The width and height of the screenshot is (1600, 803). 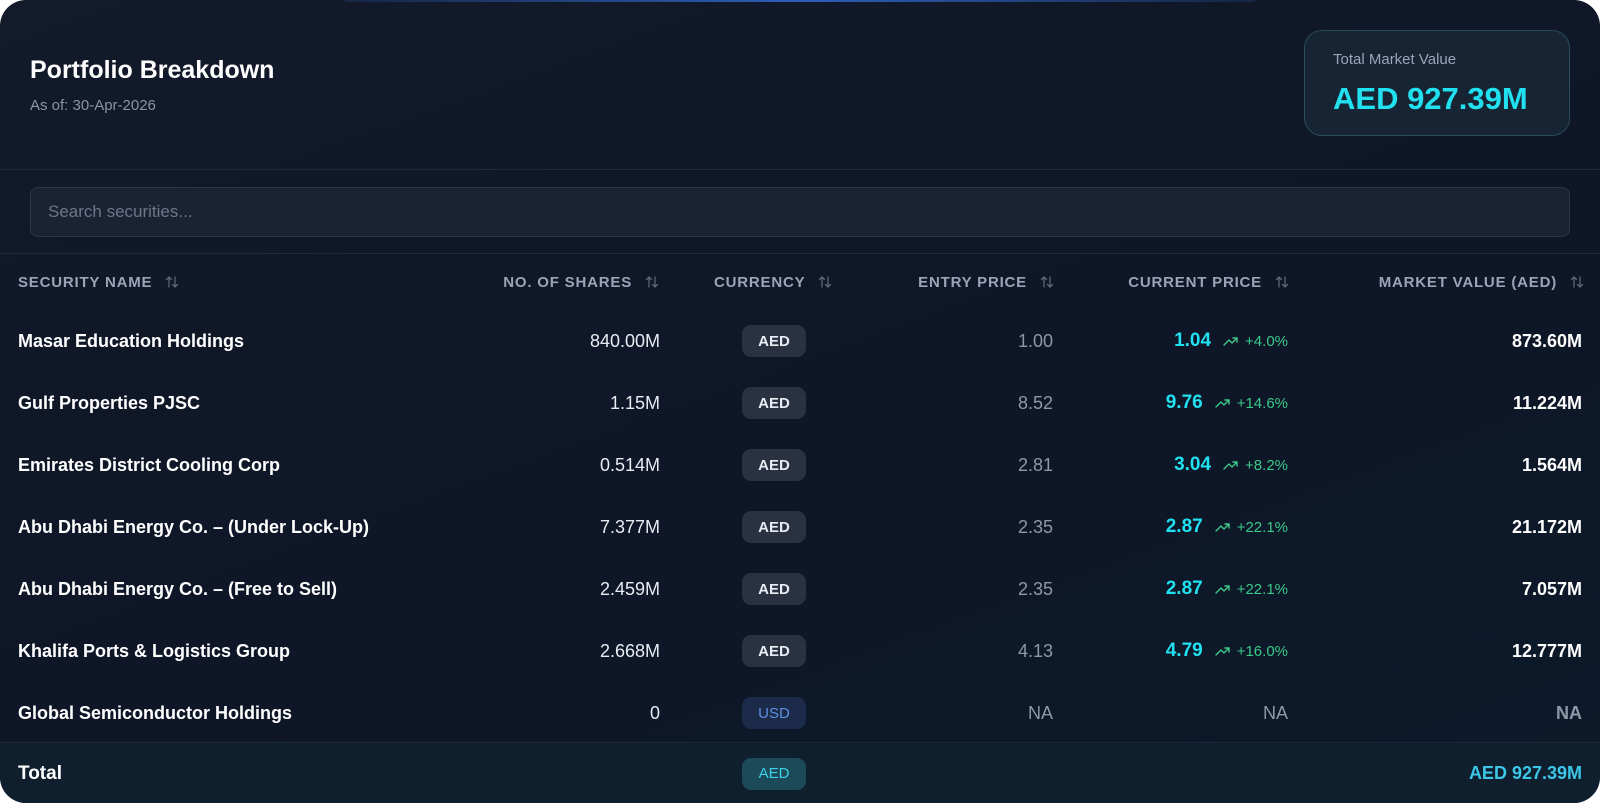 What do you see at coordinates (1035, 650) in the screenshot?
I see `entry-price: 4.13` at bounding box center [1035, 650].